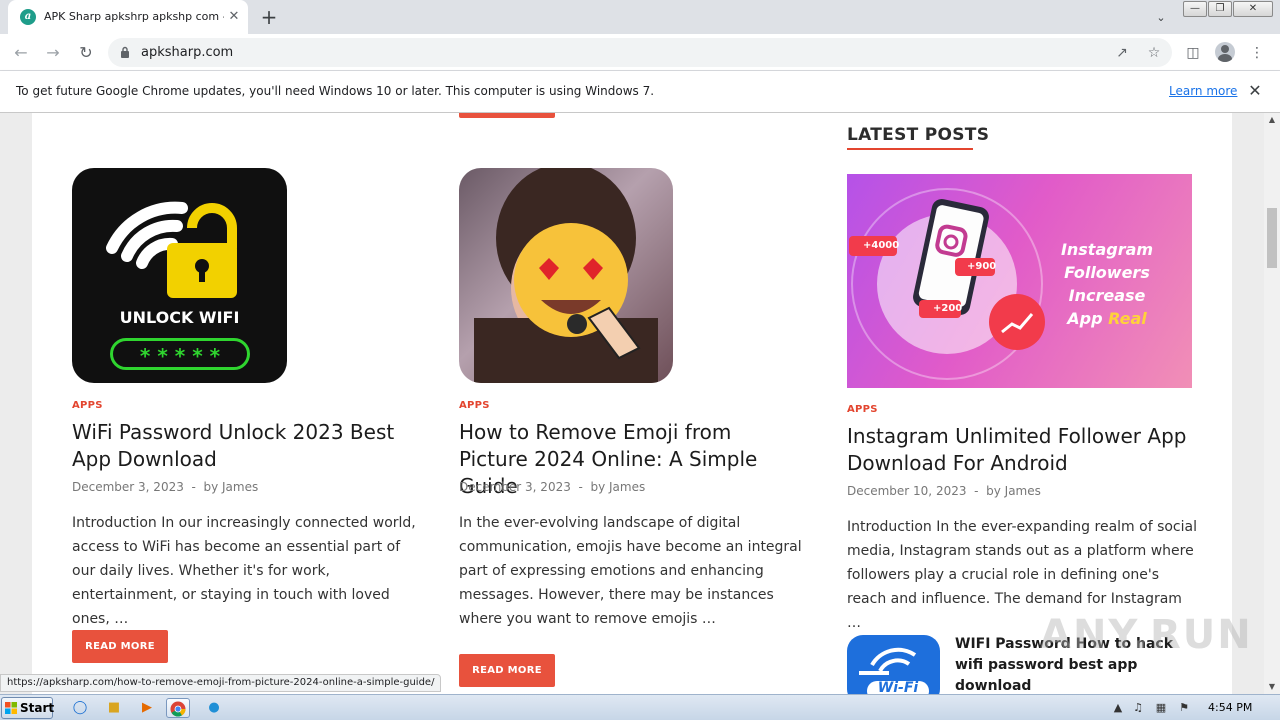 The height and width of the screenshot is (720, 1280). I want to click on chrome-logo-icon, so click(178, 709).